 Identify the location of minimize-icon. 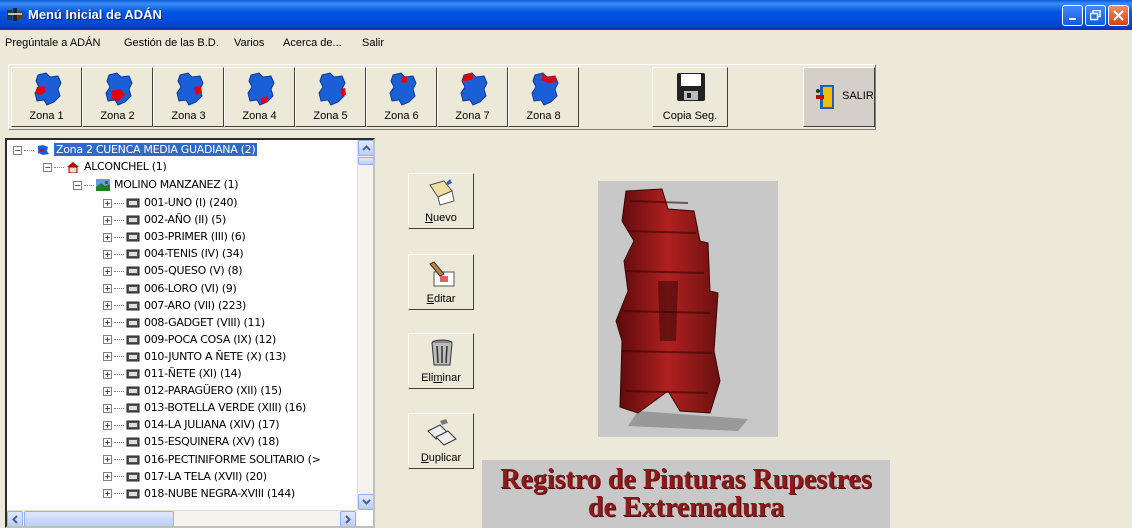
(1072, 18).